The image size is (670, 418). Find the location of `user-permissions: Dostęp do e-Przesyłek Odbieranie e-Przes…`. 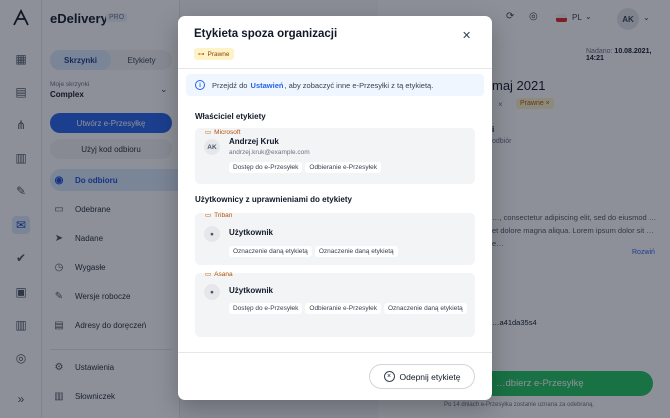

user-permissions: Dostęp do e-Przesyłek Odbieranie e-Przes… is located at coordinates (349, 308).